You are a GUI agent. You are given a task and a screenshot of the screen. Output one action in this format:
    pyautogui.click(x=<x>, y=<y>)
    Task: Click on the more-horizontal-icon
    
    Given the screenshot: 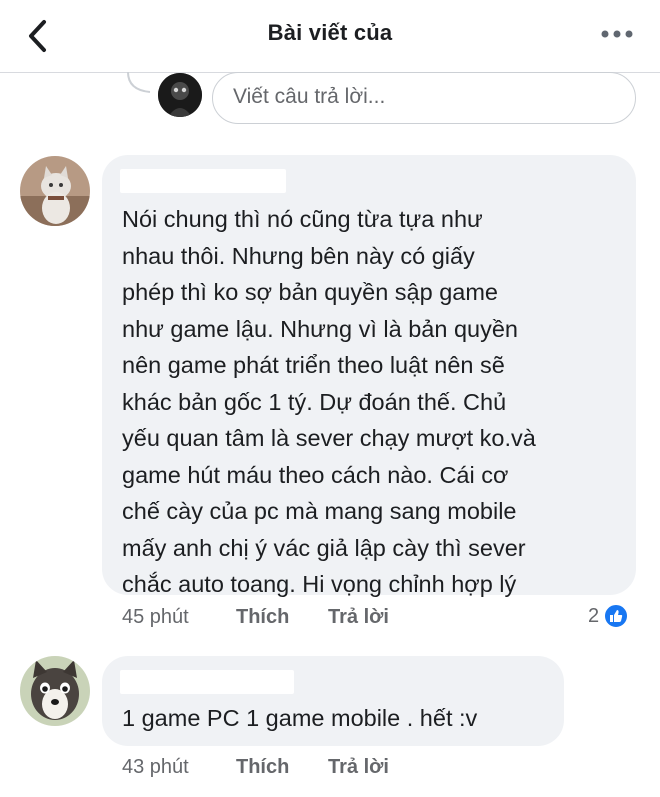 What is the action you would take?
    pyautogui.click(x=617, y=34)
    